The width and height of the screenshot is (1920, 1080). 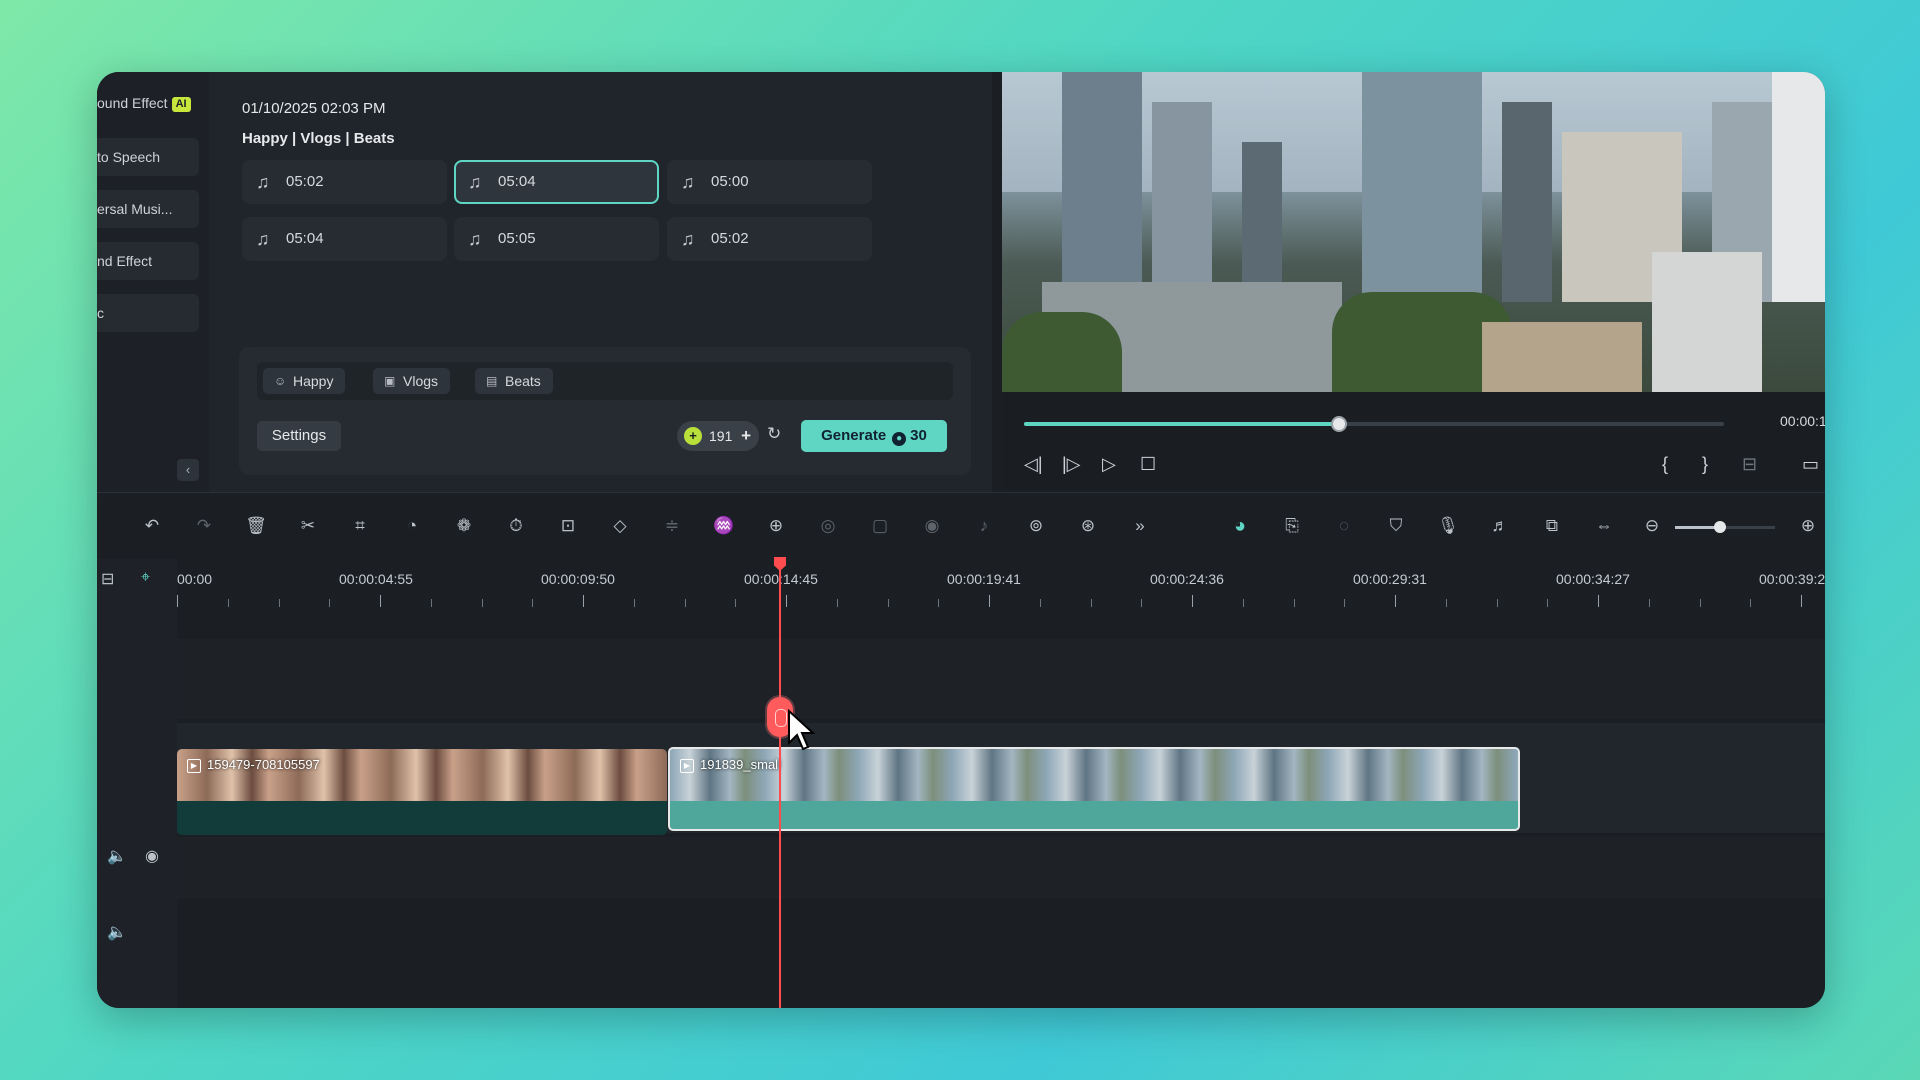 I want to click on chevron-left-icon: ‹, so click(x=188, y=469).